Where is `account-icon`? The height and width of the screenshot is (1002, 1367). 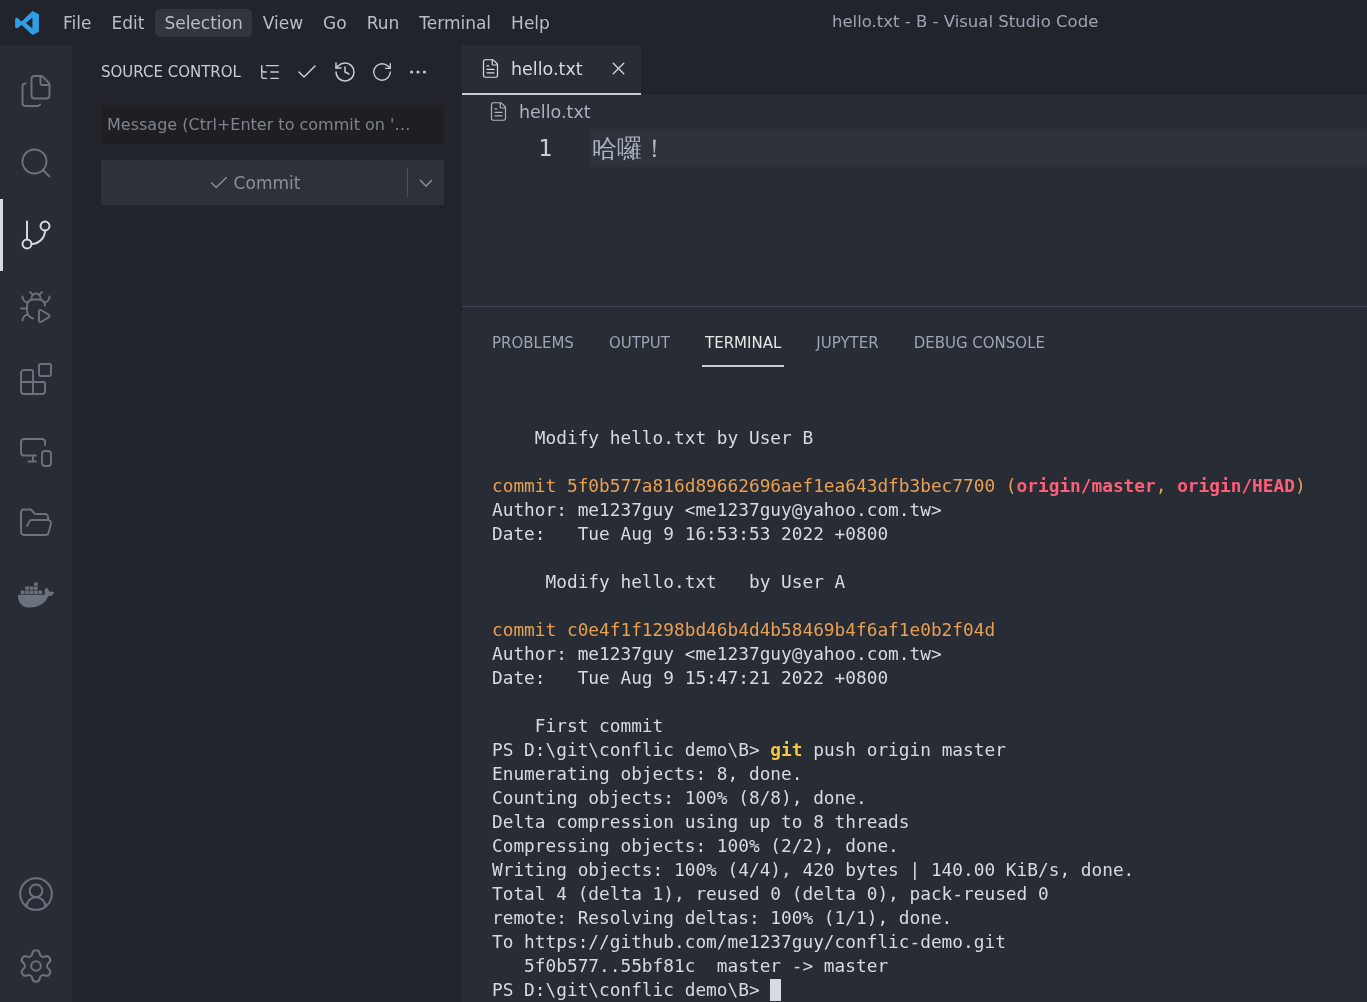
account-icon is located at coordinates (36, 894).